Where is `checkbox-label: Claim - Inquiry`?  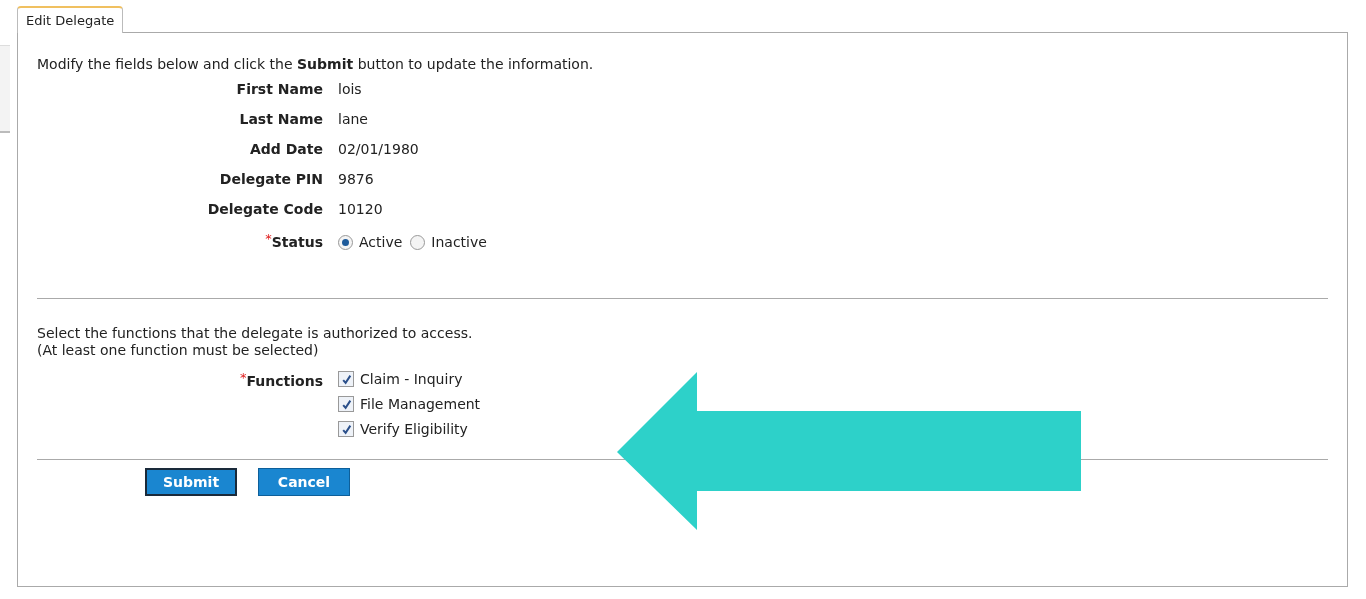 checkbox-label: Claim - Inquiry is located at coordinates (411, 379).